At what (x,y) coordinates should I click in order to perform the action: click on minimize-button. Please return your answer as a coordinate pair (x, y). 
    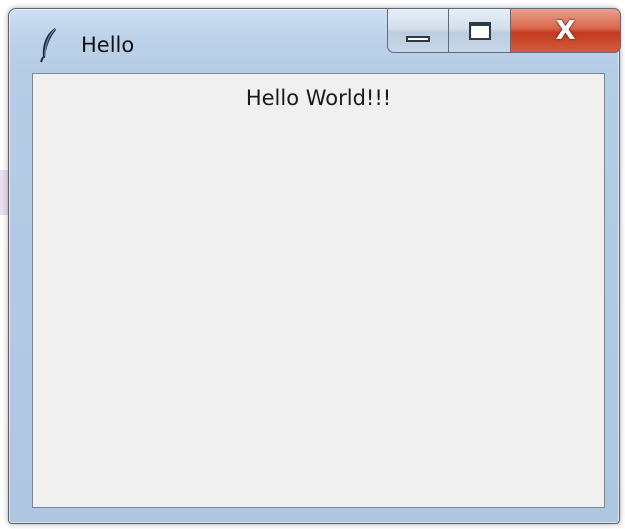
    Looking at the image, I should click on (418, 30).